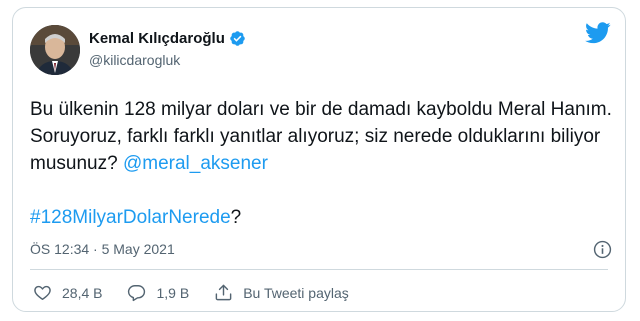  I want to click on reply-button: 1,9 B, so click(158, 292).